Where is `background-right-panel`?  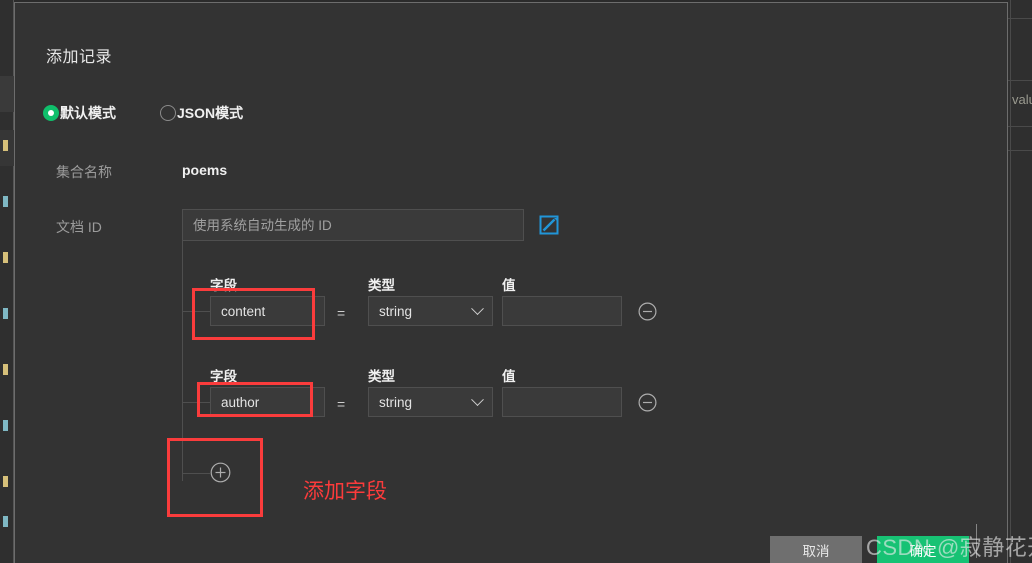 background-right-panel is located at coordinates (1020, 281).